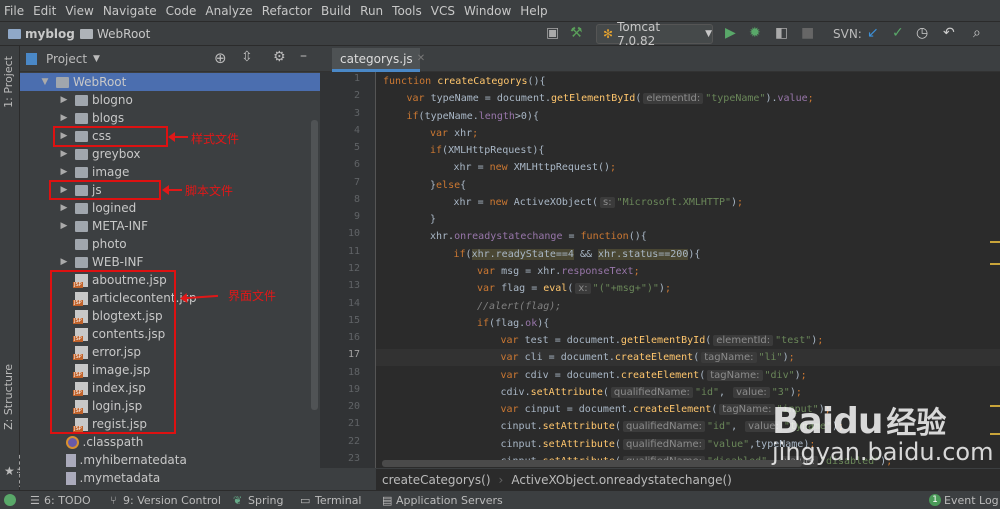  Describe the element at coordinates (170, 118) in the screenshot. I see `tree-item: ▶ blogs` at that location.